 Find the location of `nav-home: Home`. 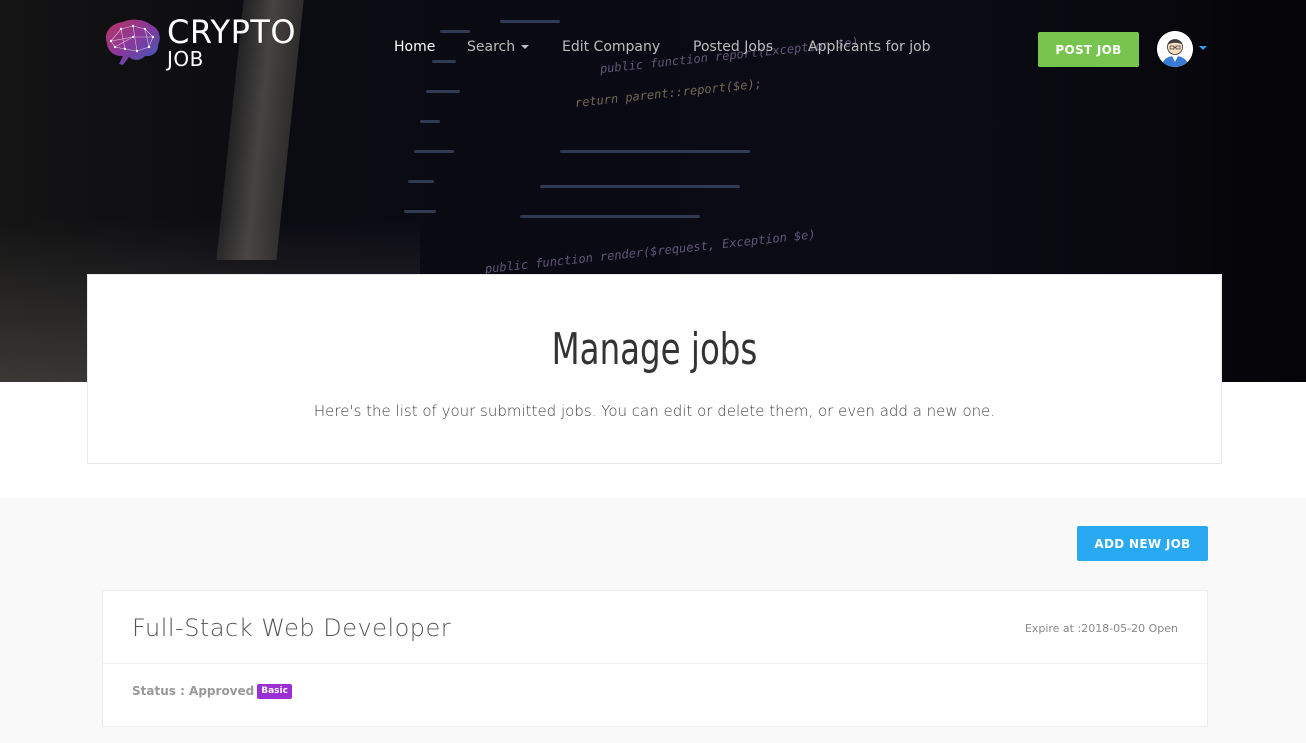

nav-home: Home is located at coordinates (414, 47).